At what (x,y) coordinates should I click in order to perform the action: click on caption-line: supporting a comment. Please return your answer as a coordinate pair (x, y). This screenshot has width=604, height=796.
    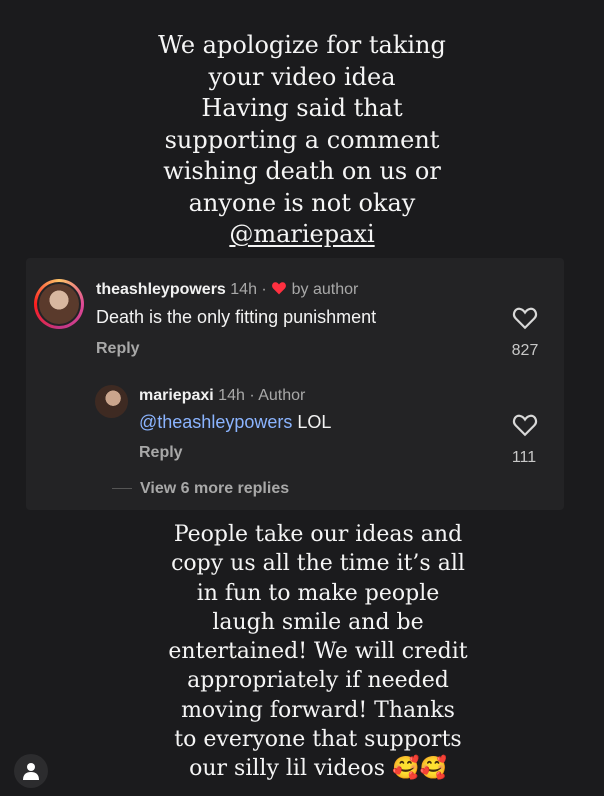
    Looking at the image, I should click on (302, 139).